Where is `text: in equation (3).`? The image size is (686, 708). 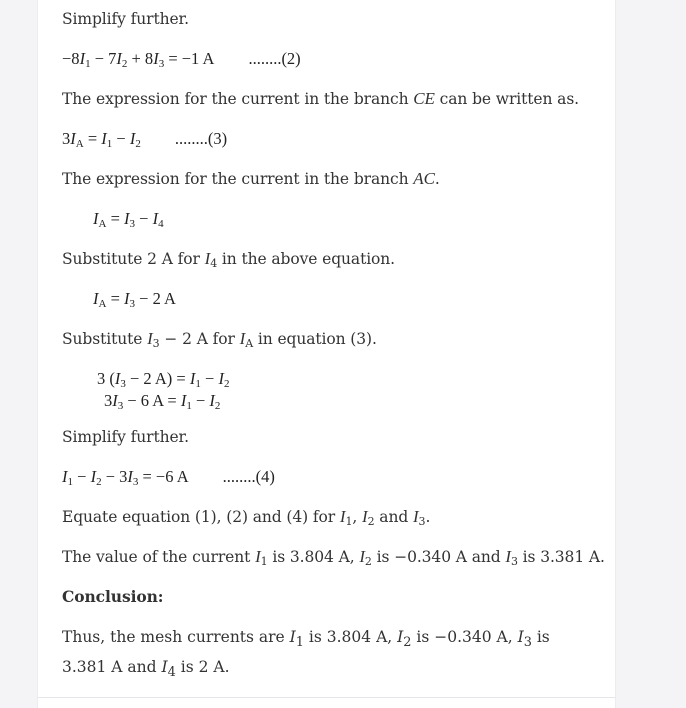 text: in equation (3). is located at coordinates (315, 339).